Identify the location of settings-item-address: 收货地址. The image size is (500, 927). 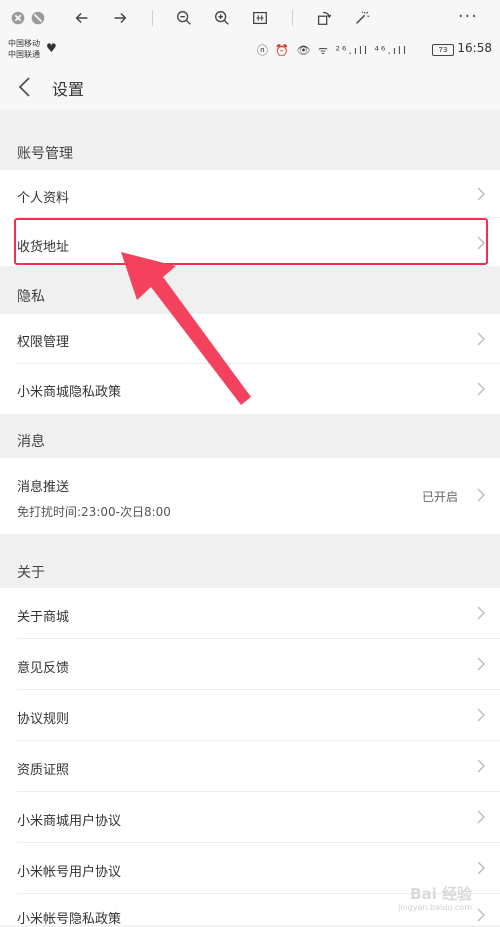
(250, 242).